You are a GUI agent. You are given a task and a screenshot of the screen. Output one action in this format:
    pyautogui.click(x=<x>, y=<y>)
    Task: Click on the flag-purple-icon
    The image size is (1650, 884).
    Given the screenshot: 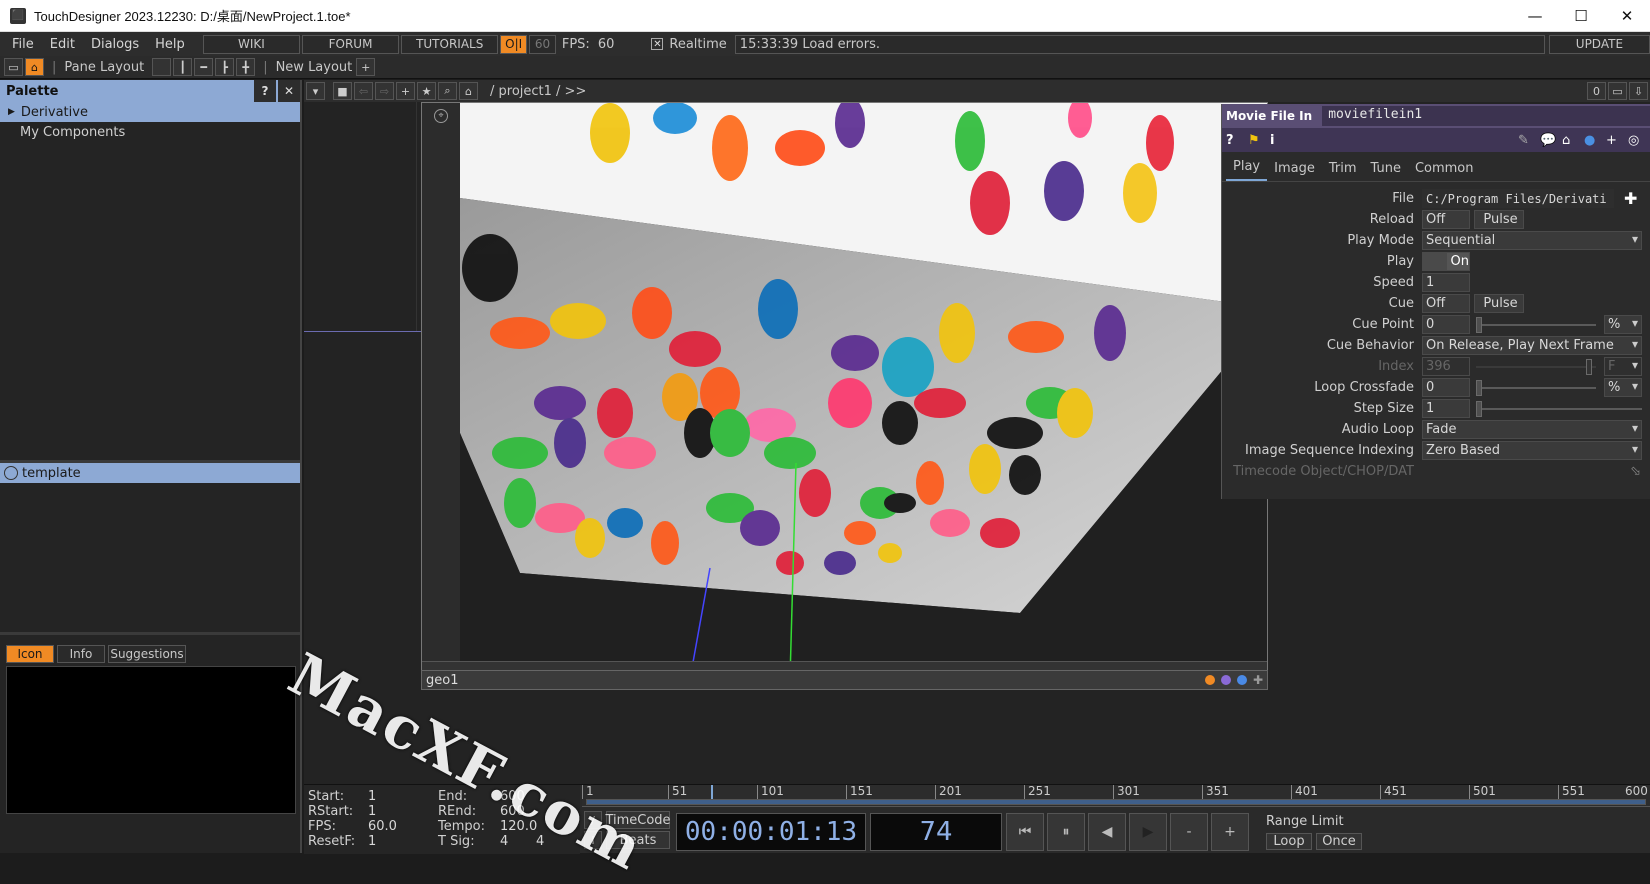 What is the action you would take?
    pyautogui.click(x=1225, y=680)
    